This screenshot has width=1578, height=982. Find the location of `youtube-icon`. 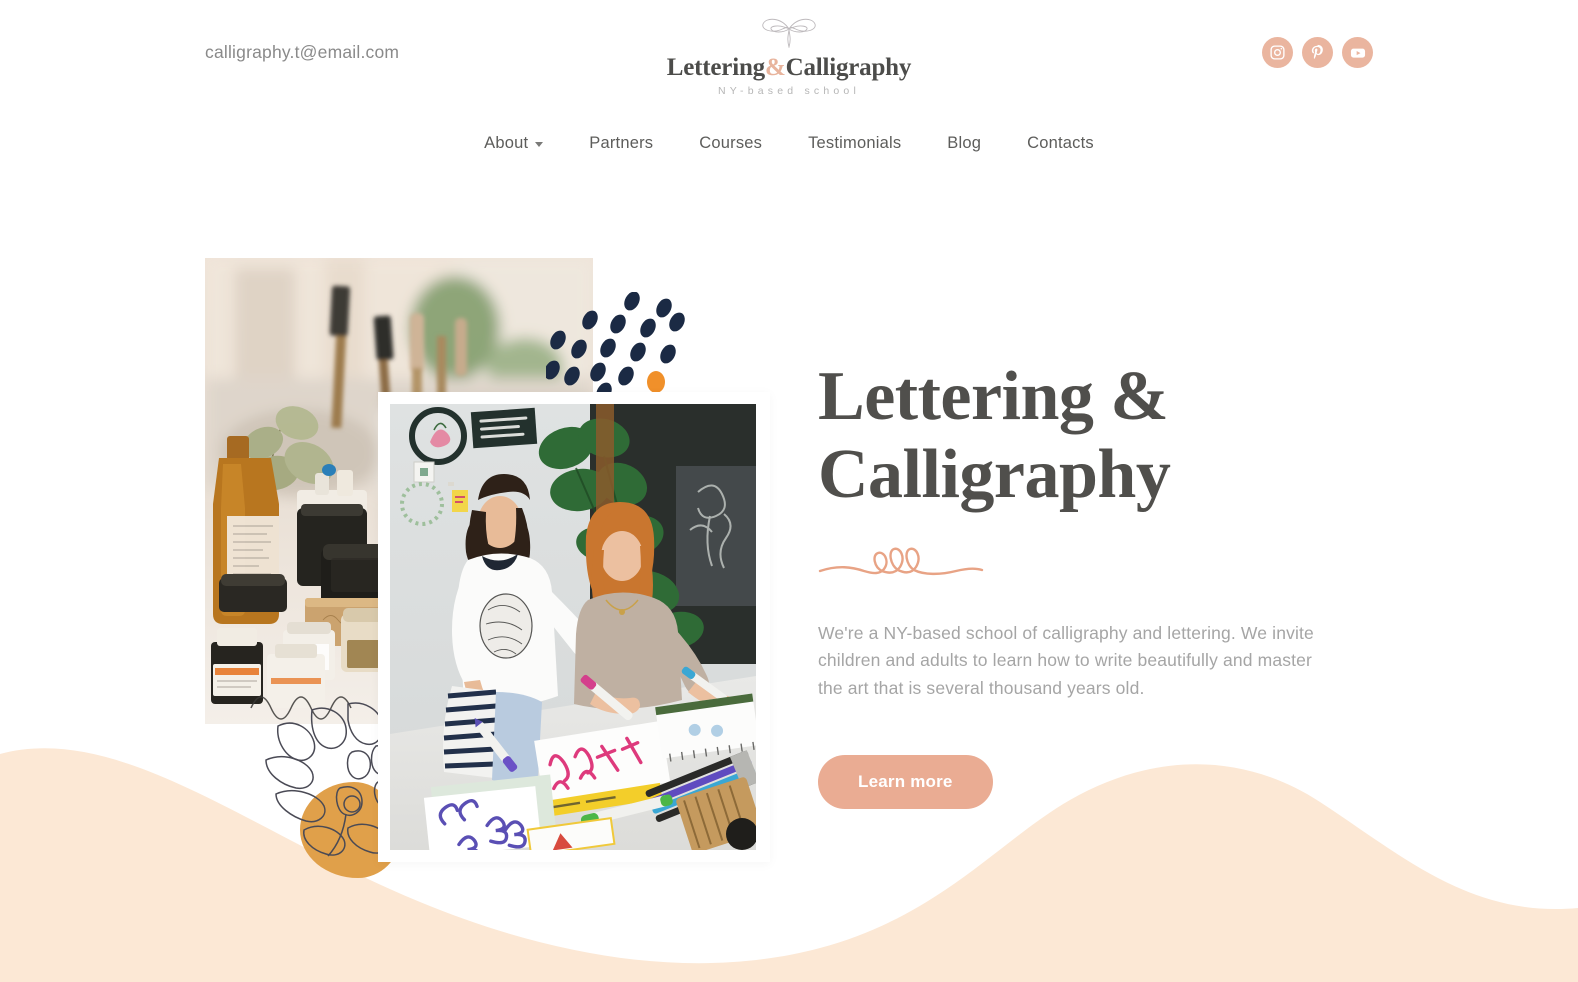

youtube-icon is located at coordinates (1358, 53).